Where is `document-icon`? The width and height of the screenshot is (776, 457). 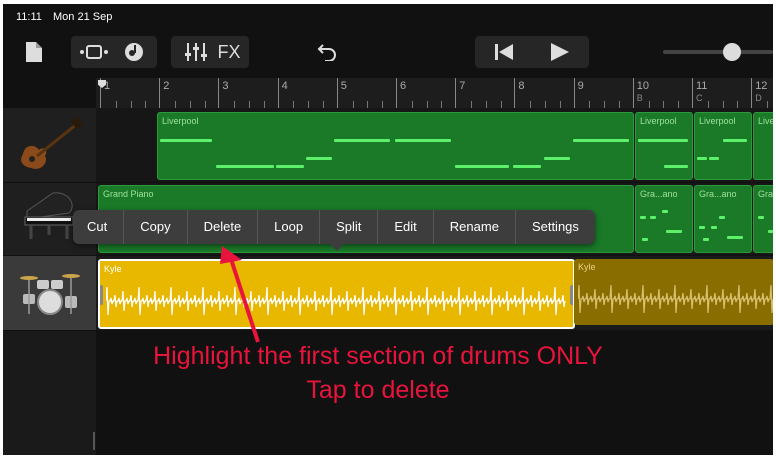 document-icon is located at coordinates (34, 52).